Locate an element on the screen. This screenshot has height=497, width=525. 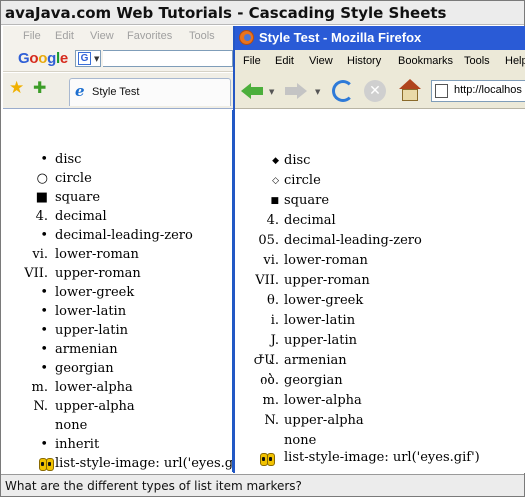
ie-menu-tools: Tools is located at coordinates (202, 36).